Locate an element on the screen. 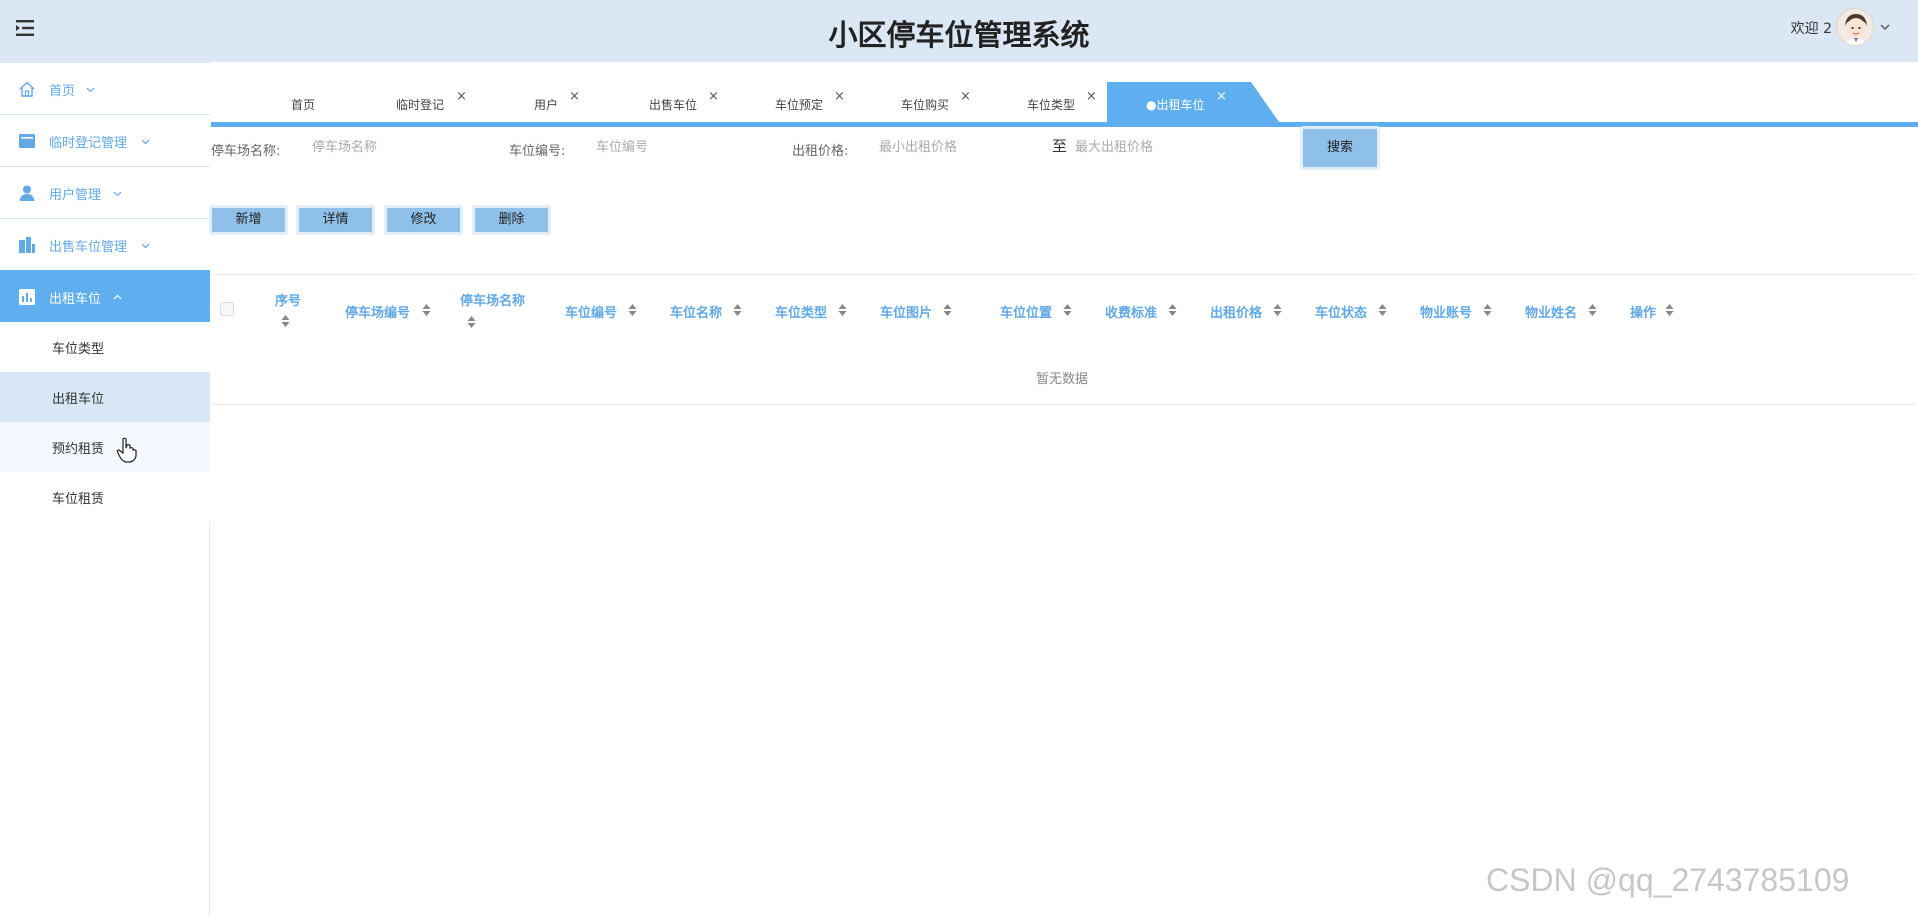 This screenshot has height=916, width=1918. column-header-property-account: 物业账号 is located at coordinates (1446, 311).